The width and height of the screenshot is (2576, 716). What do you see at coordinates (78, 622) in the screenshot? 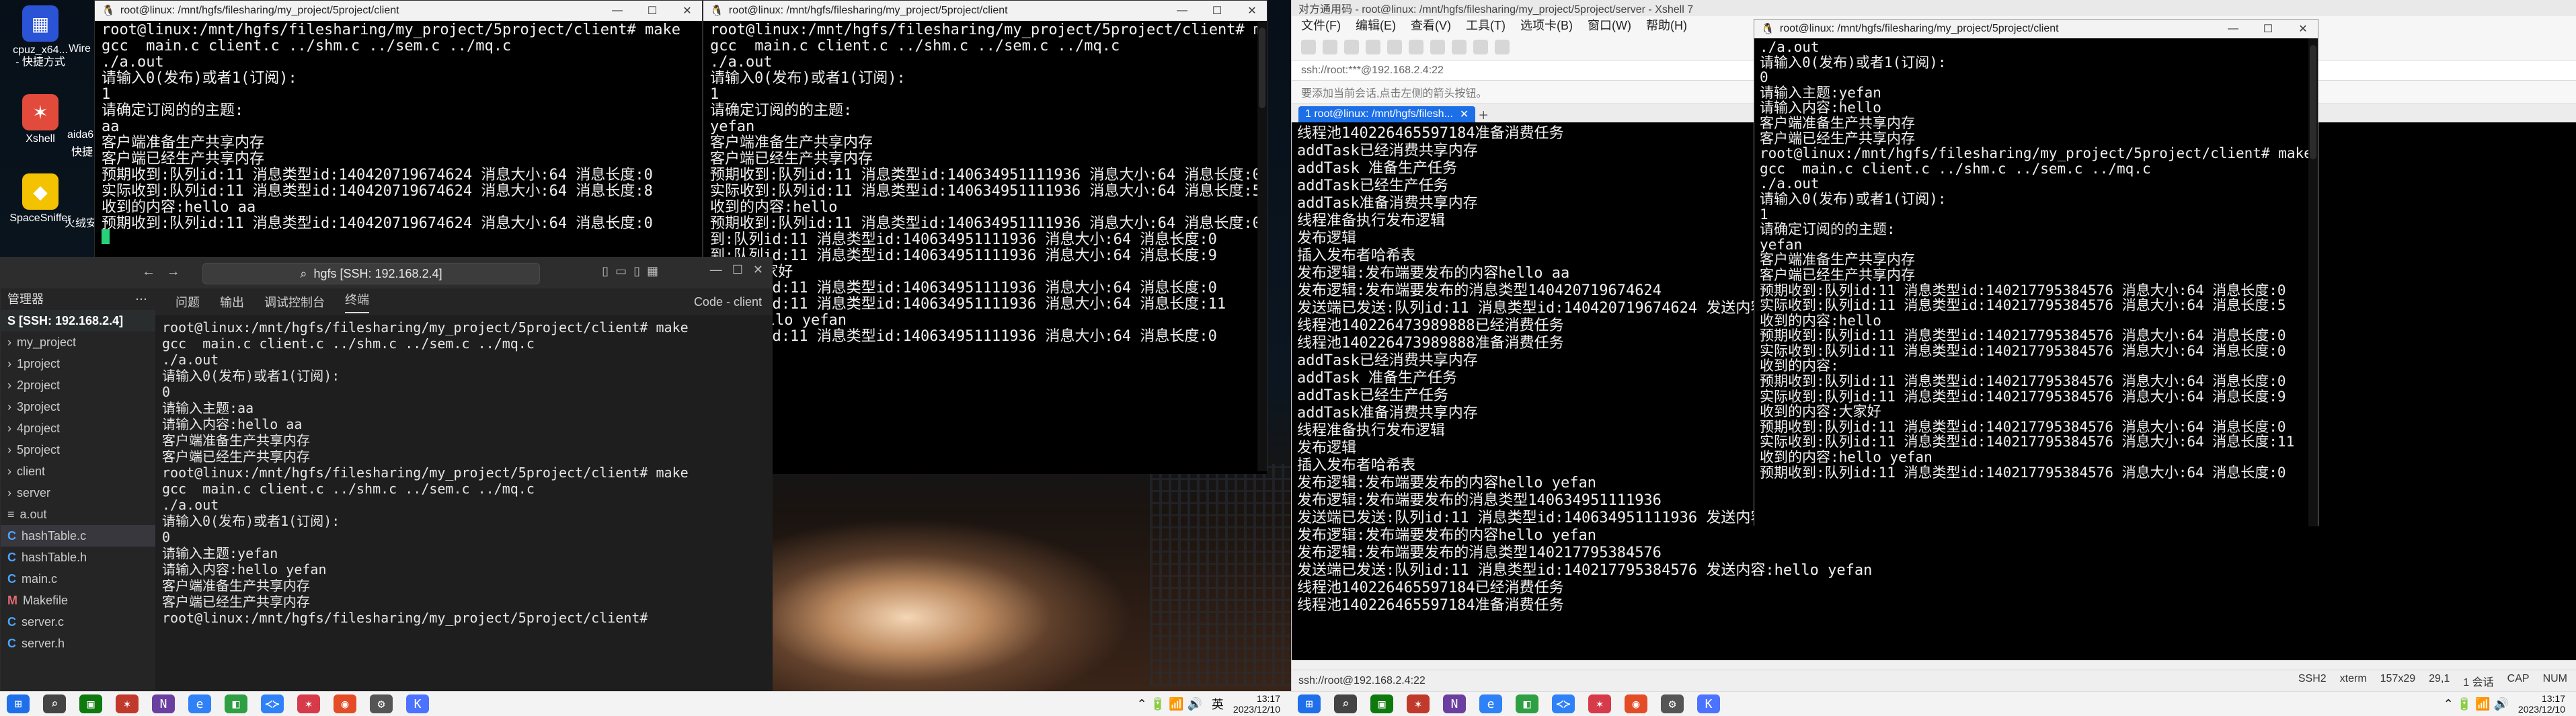
I see `explorer-item: Cserver.c` at bounding box center [78, 622].